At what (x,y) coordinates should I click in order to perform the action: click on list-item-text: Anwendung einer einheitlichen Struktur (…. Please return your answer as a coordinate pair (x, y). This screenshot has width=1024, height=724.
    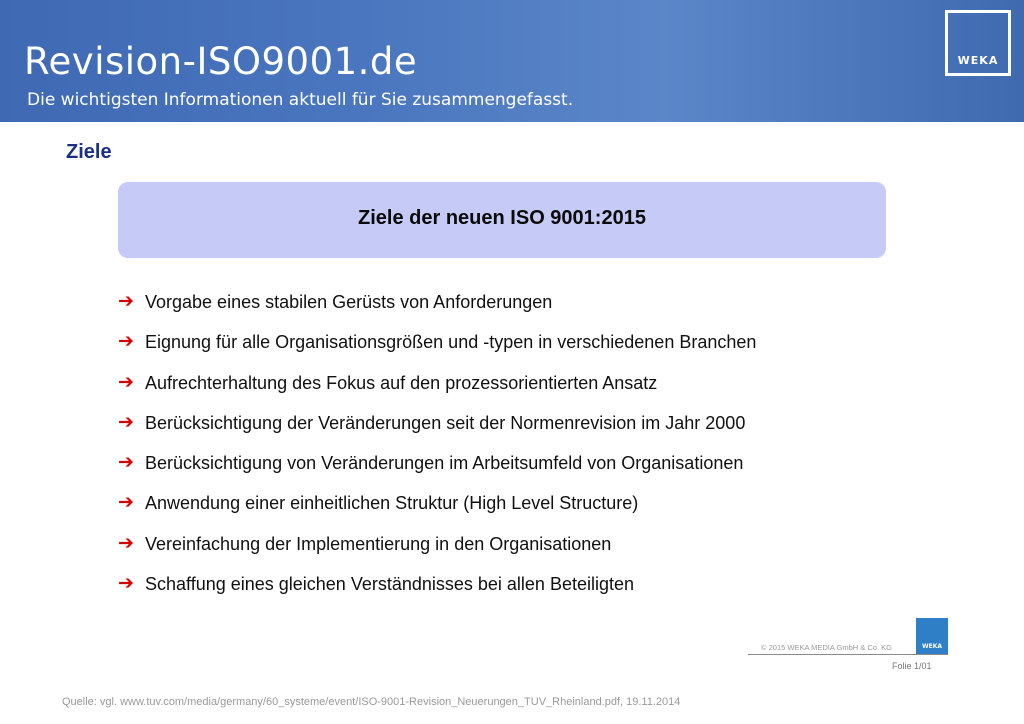
    Looking at the image, I should click on (392, 503).